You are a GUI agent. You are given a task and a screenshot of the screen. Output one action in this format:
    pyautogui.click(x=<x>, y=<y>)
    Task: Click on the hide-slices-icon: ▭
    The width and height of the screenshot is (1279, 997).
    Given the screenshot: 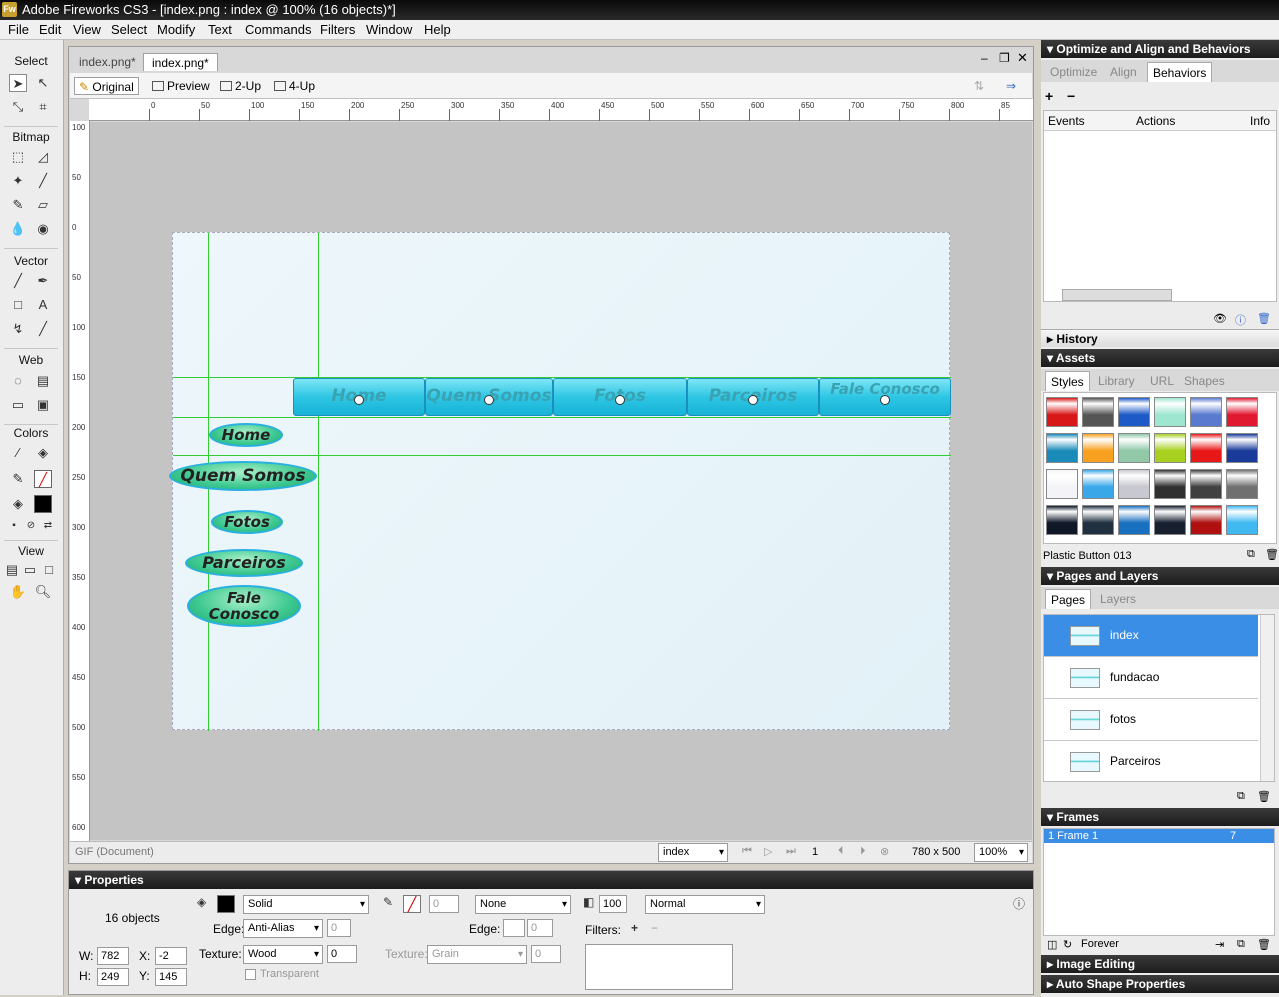 What is the action you would take?
    pyautogui.click(x=18, y=405)
    